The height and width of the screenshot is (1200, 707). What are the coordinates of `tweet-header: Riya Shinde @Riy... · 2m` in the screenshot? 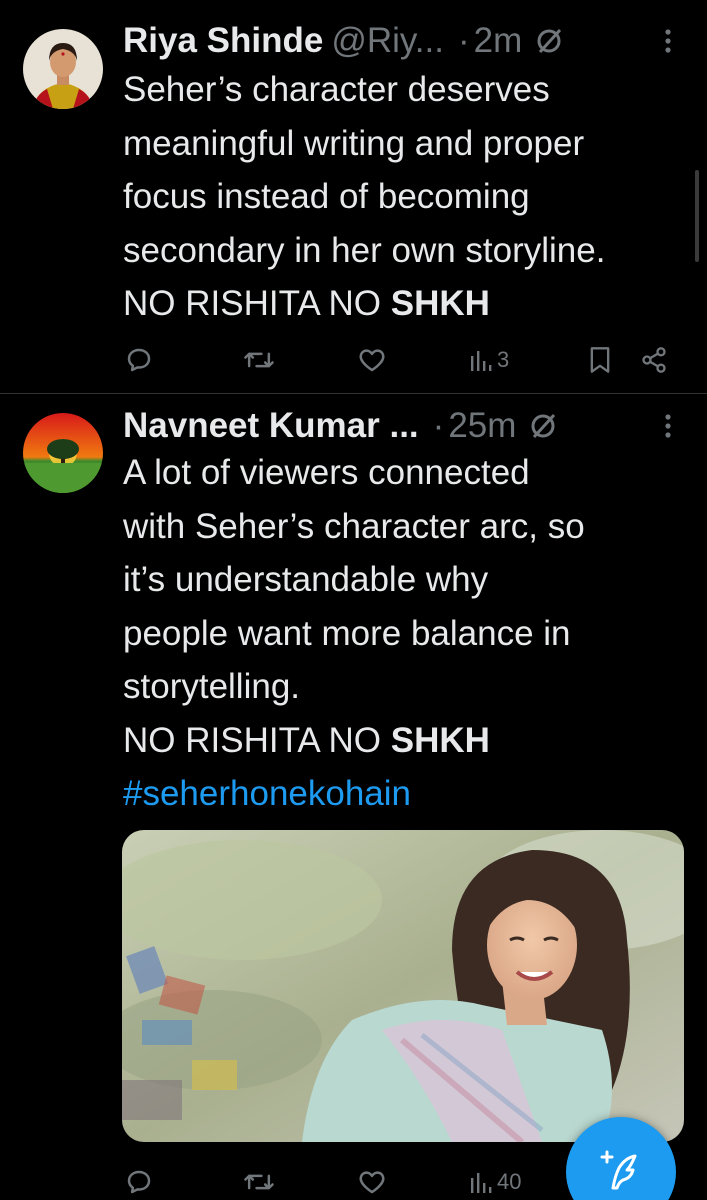 It's located at (343, 41).